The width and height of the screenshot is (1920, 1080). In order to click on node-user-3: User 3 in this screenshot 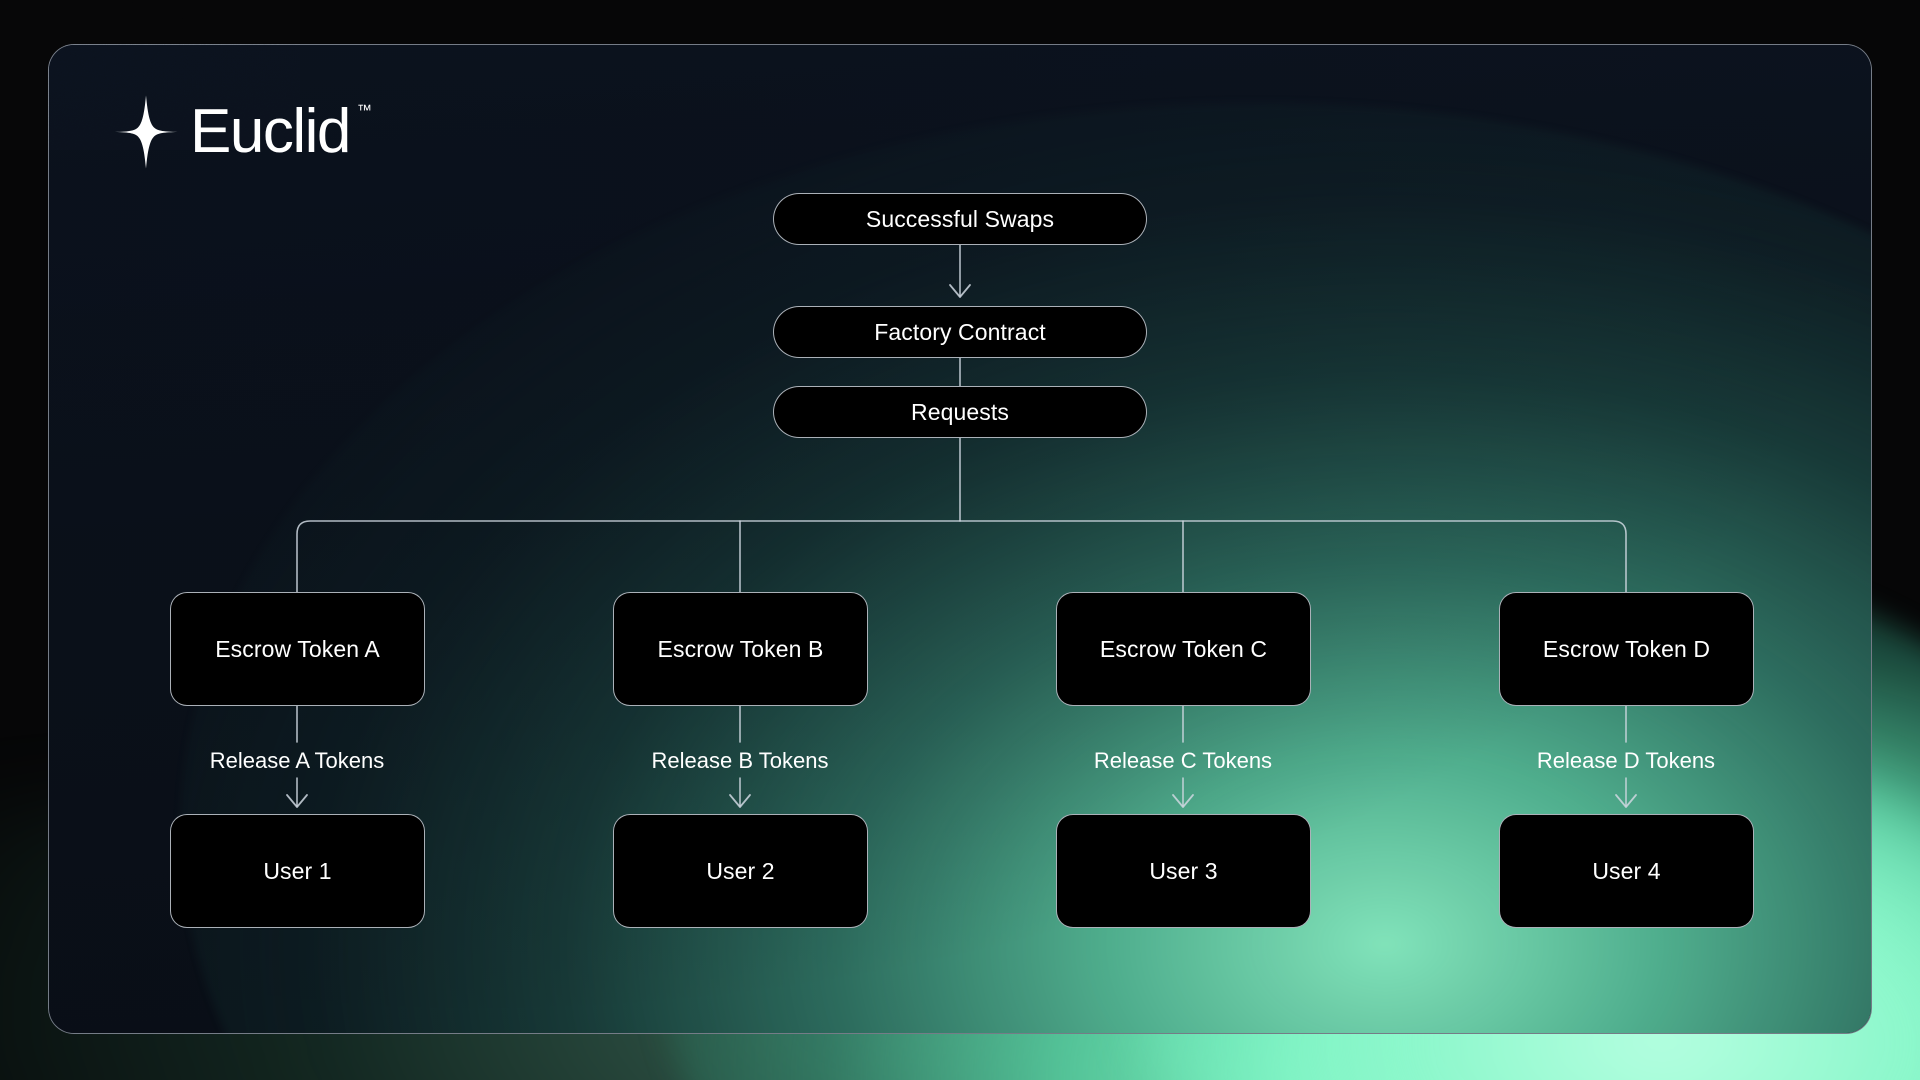, I will do `click(1183, 871)`.